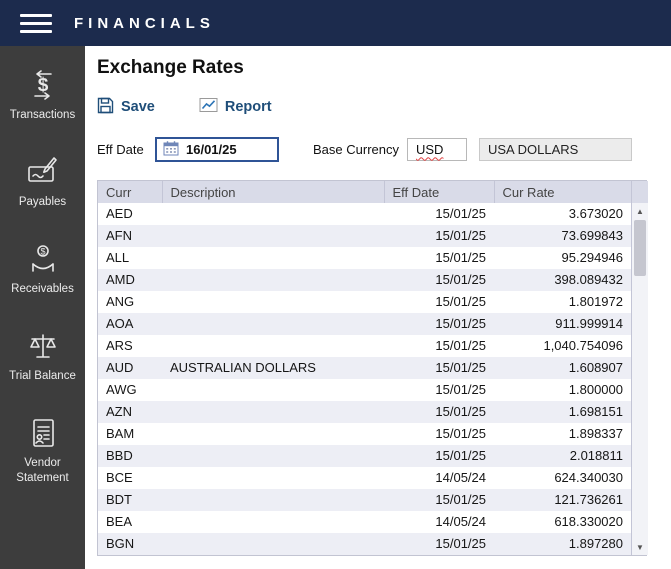 The image size is (671, 569). I want to click on cell-rate: 618.330020, so click(588, 521).